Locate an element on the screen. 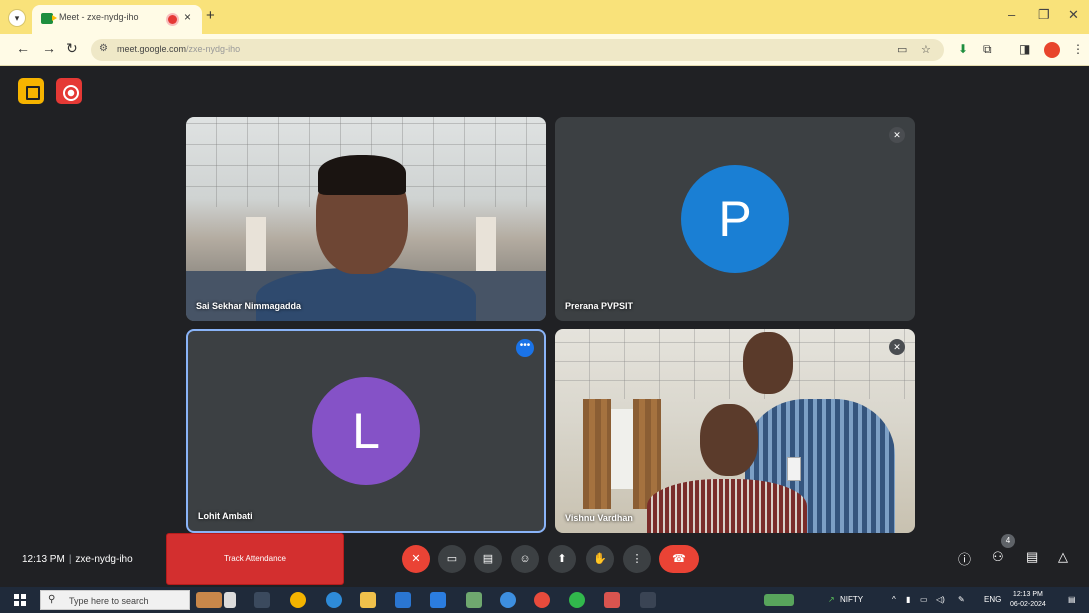 The image size is (1089, 613). bookmark-star-icon: ☆ is located at coordinates (926, 49).